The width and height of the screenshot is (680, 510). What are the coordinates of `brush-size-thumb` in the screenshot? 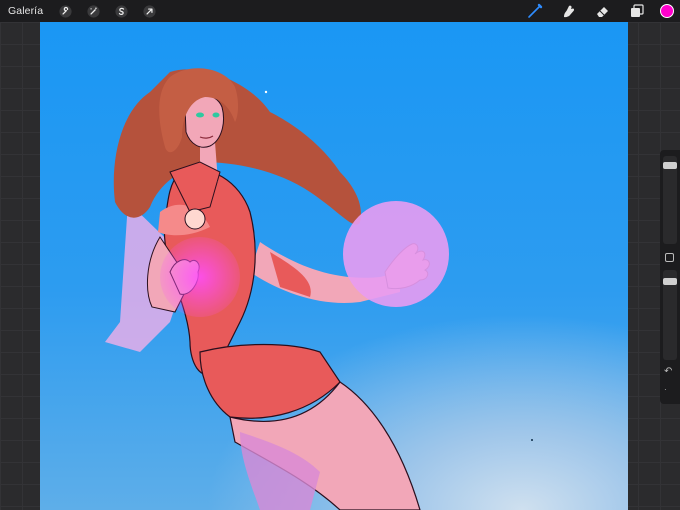 It's located at (670, 165).